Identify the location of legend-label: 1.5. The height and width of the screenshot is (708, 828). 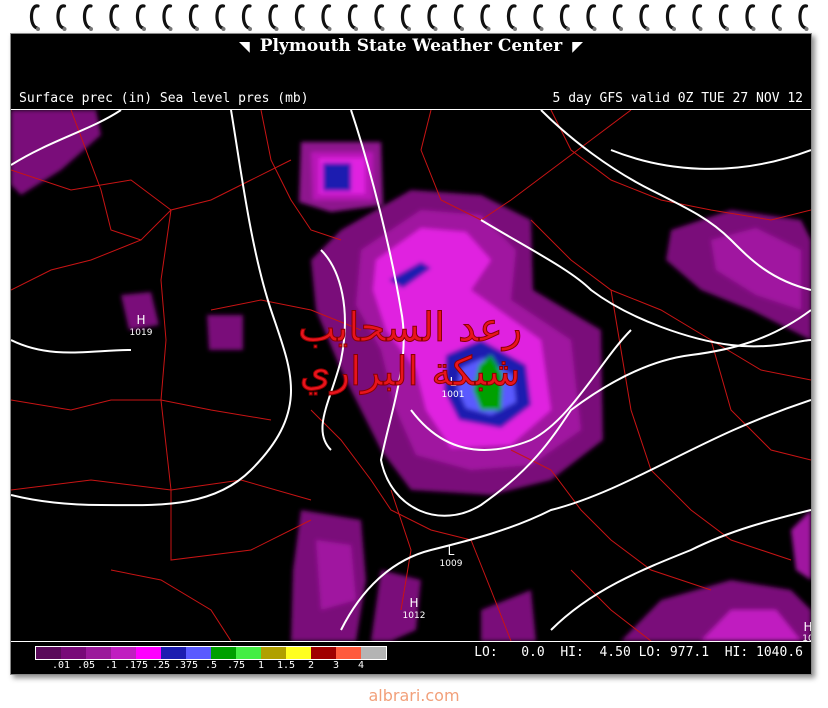
(286, 665).